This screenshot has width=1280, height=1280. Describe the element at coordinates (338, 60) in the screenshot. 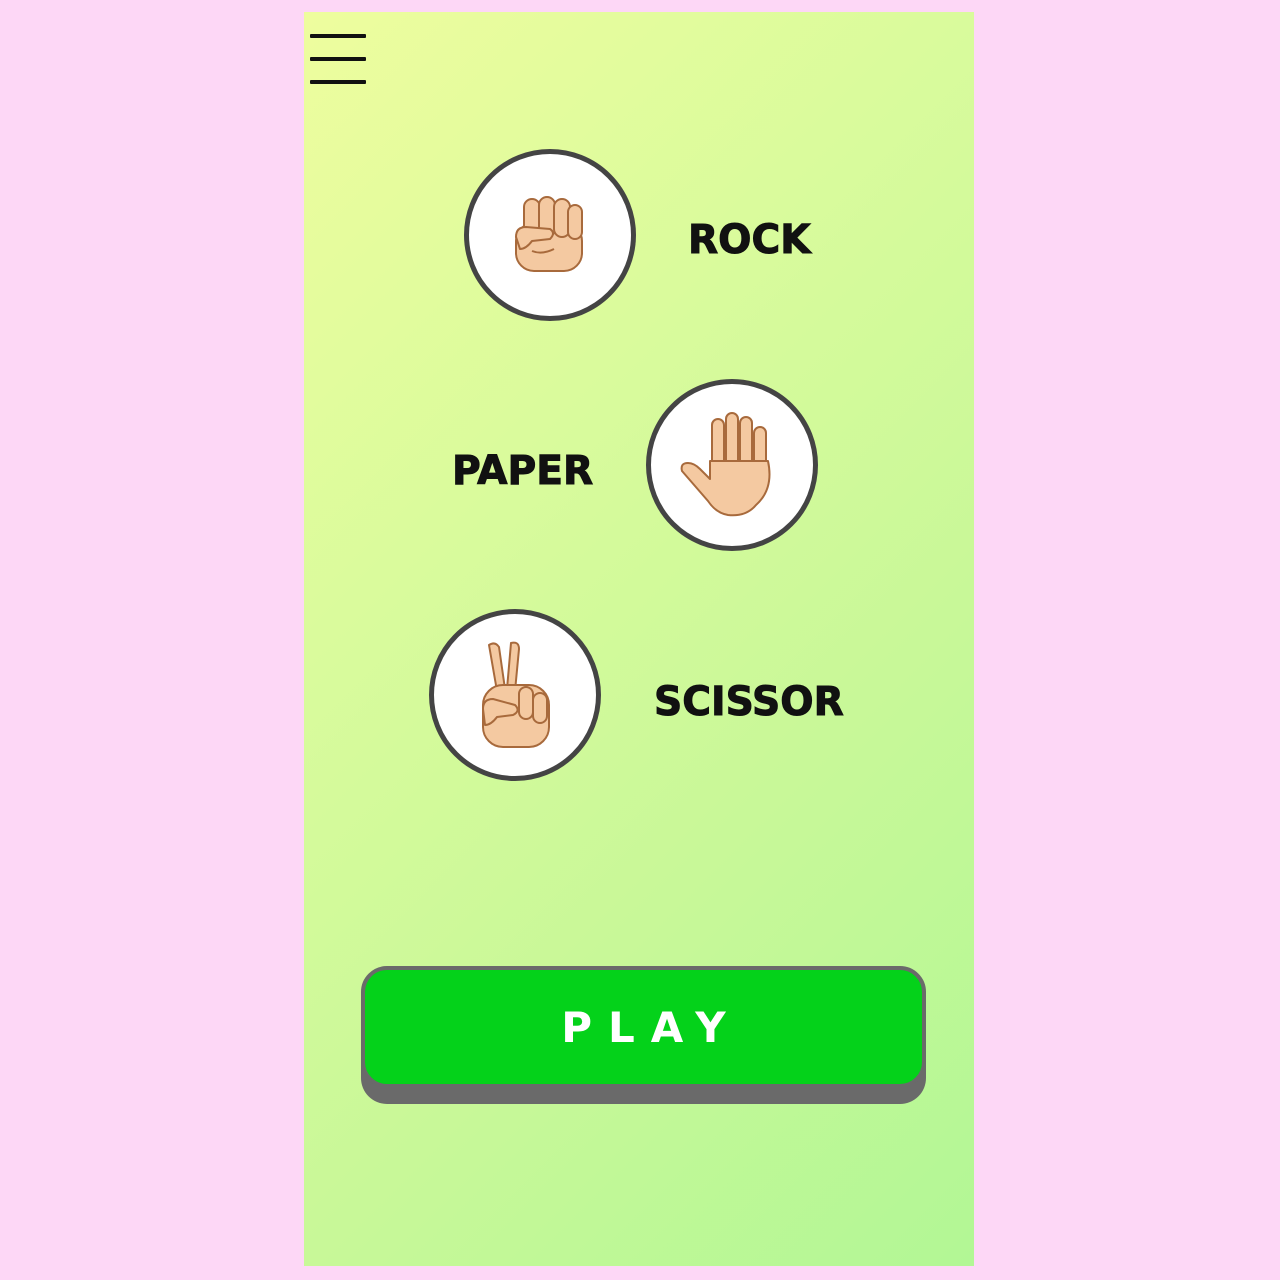

I see `hamburger-menu-icon` at that location.